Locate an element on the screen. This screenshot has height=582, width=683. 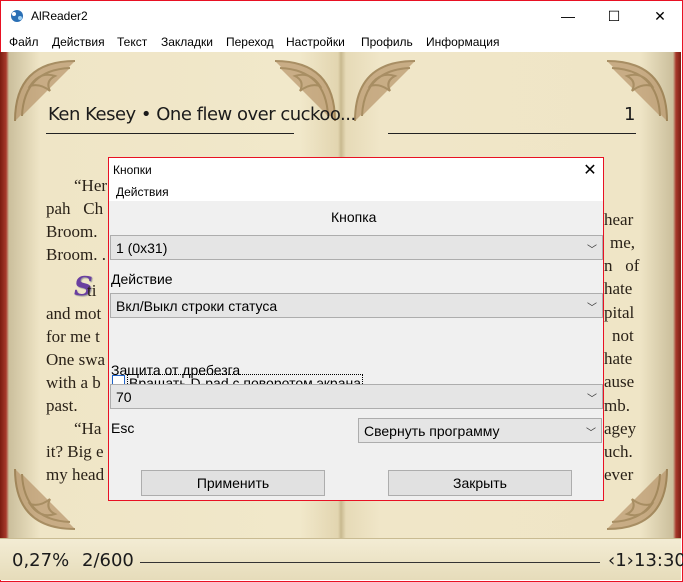
minimize-button: — is located at coordinates (568, 16).